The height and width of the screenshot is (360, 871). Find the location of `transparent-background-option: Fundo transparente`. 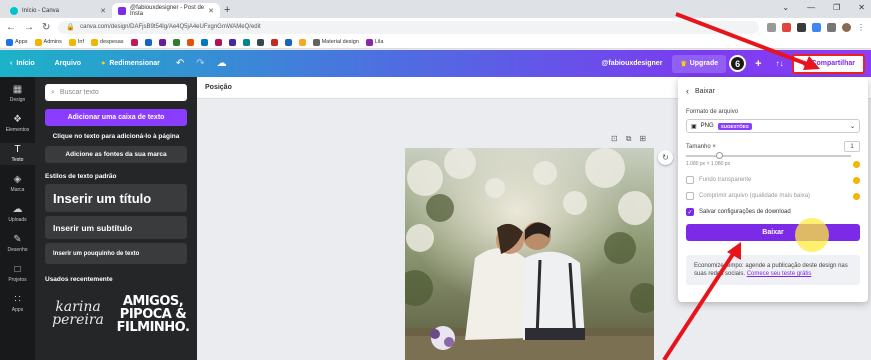

transparent-background-option: Fundo transparente is located at coordinates (773, 180).